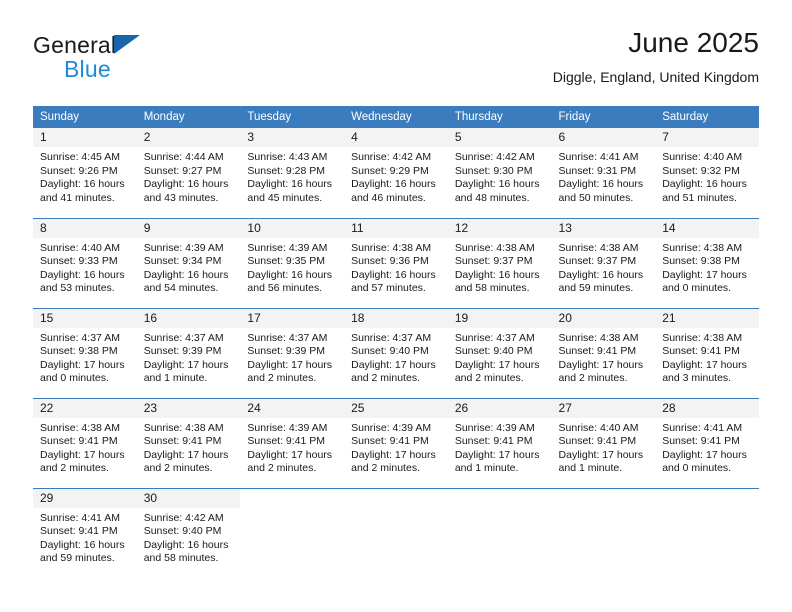 The image size is (792, 612). What do you see at coordinates (183, 517) in the screenshot?
I see `sunrise-text: Sunrise: 4:42 AM` at bounding box center [183, 517].